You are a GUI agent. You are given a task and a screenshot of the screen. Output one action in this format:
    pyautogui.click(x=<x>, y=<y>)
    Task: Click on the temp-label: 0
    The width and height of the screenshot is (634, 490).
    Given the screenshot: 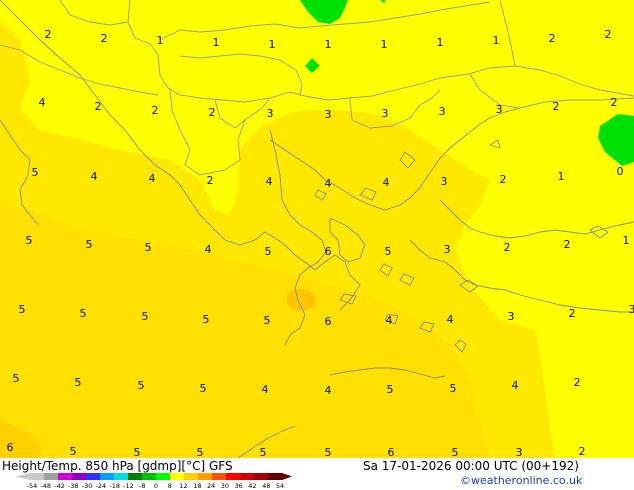 What is the action you would take?
    pyautogui.click(x=620, y=171)
    